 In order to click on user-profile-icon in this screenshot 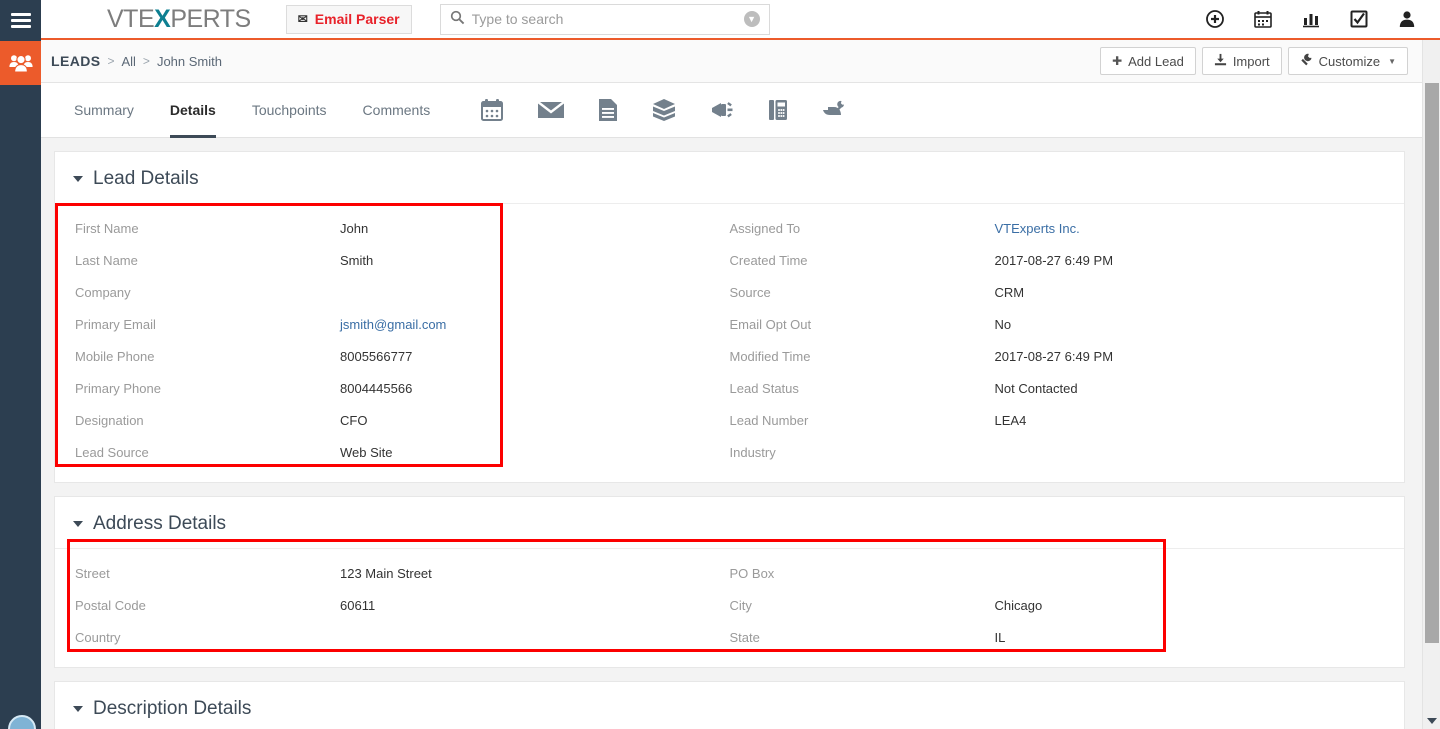, I will do `click(1407, 19)`.